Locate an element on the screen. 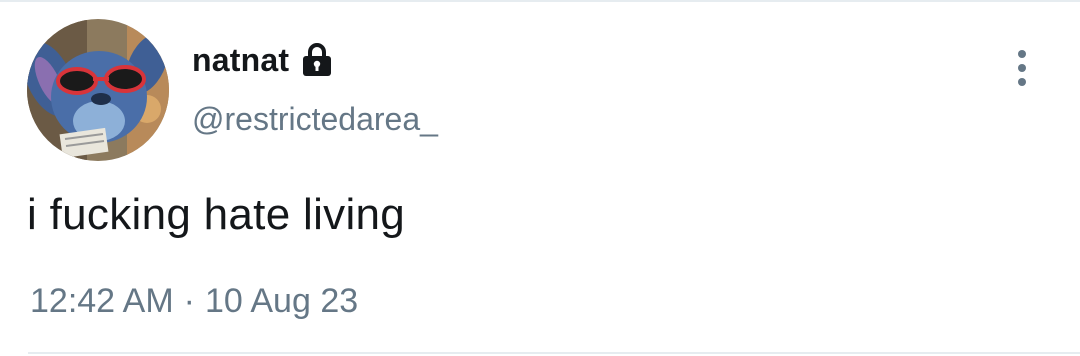  tweet-date: 10 Aug 23 is located at coordinates (281, 301).